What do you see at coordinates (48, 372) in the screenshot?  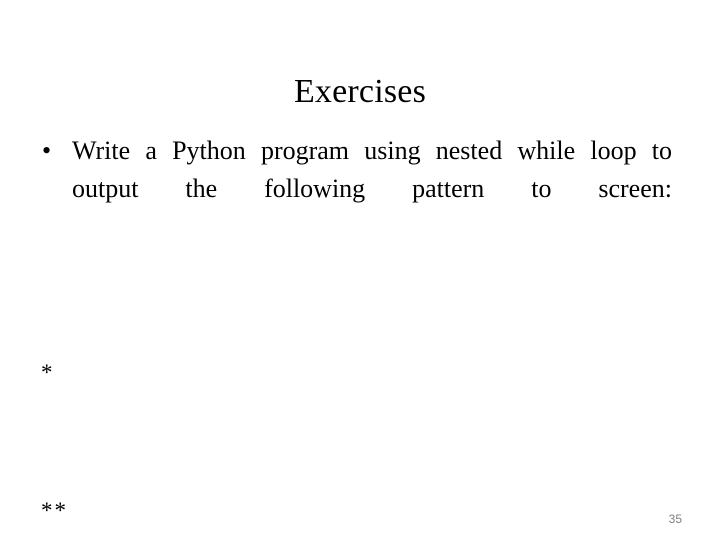 I see `star-pattern-row: *` at bounding box center [48, 372].